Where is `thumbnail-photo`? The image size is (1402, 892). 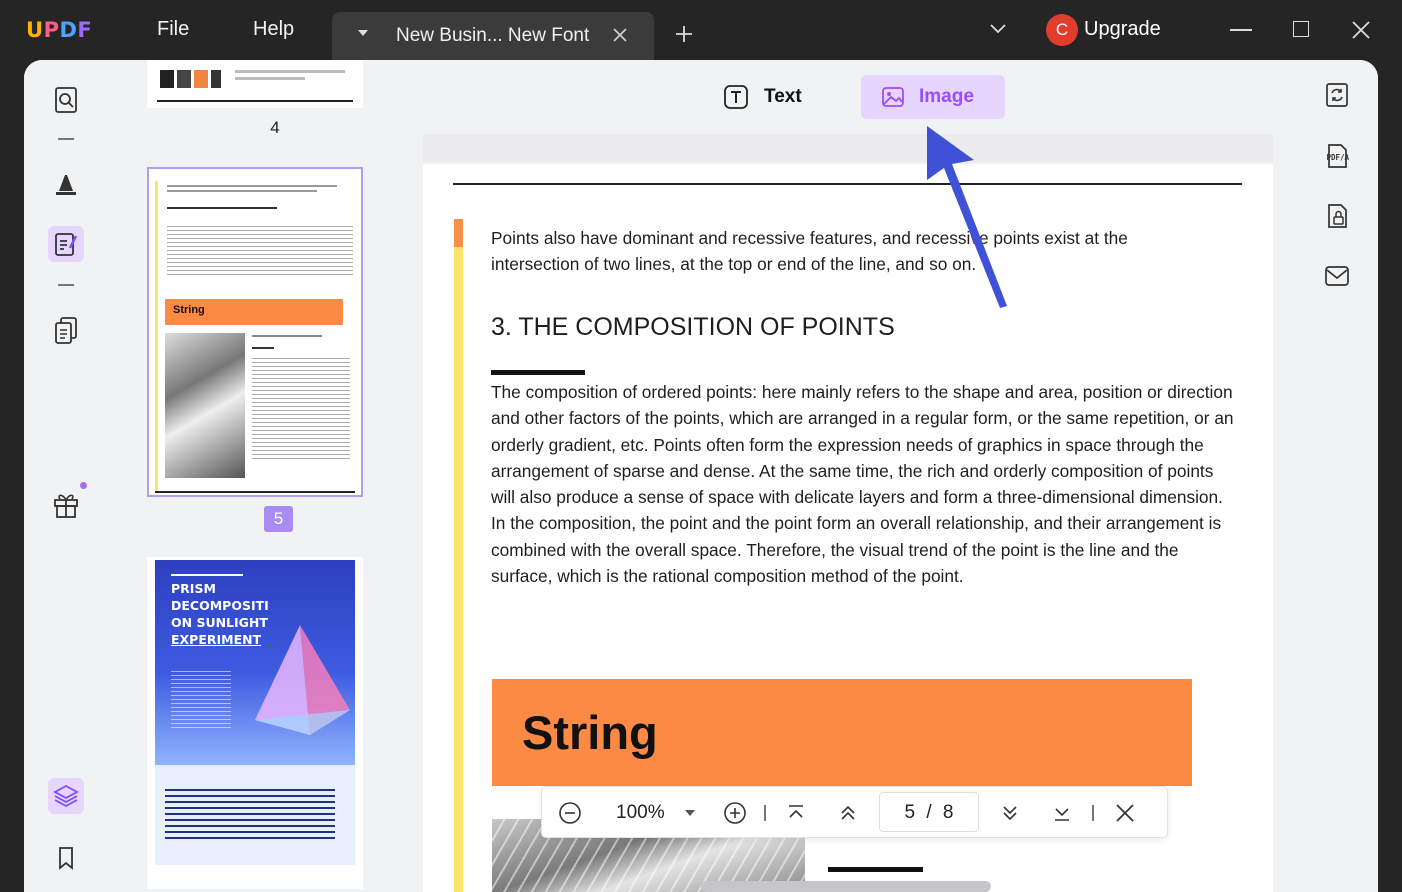 thumbnail-photo is located at coordinates (205, 405).